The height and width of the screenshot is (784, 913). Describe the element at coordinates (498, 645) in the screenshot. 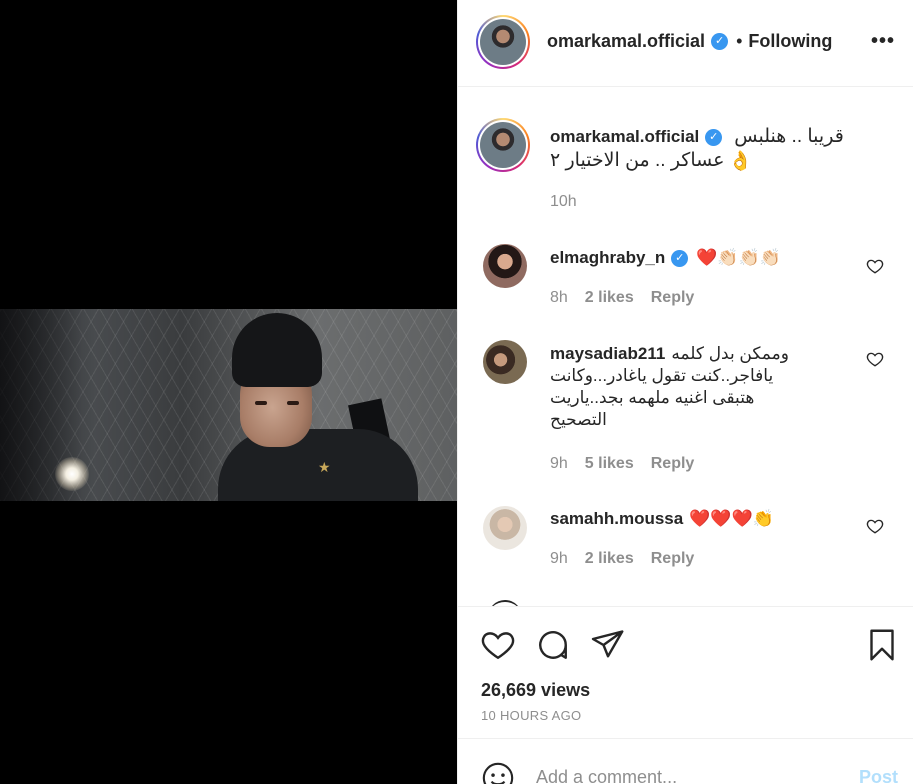

I see `heart-icon` at that location.